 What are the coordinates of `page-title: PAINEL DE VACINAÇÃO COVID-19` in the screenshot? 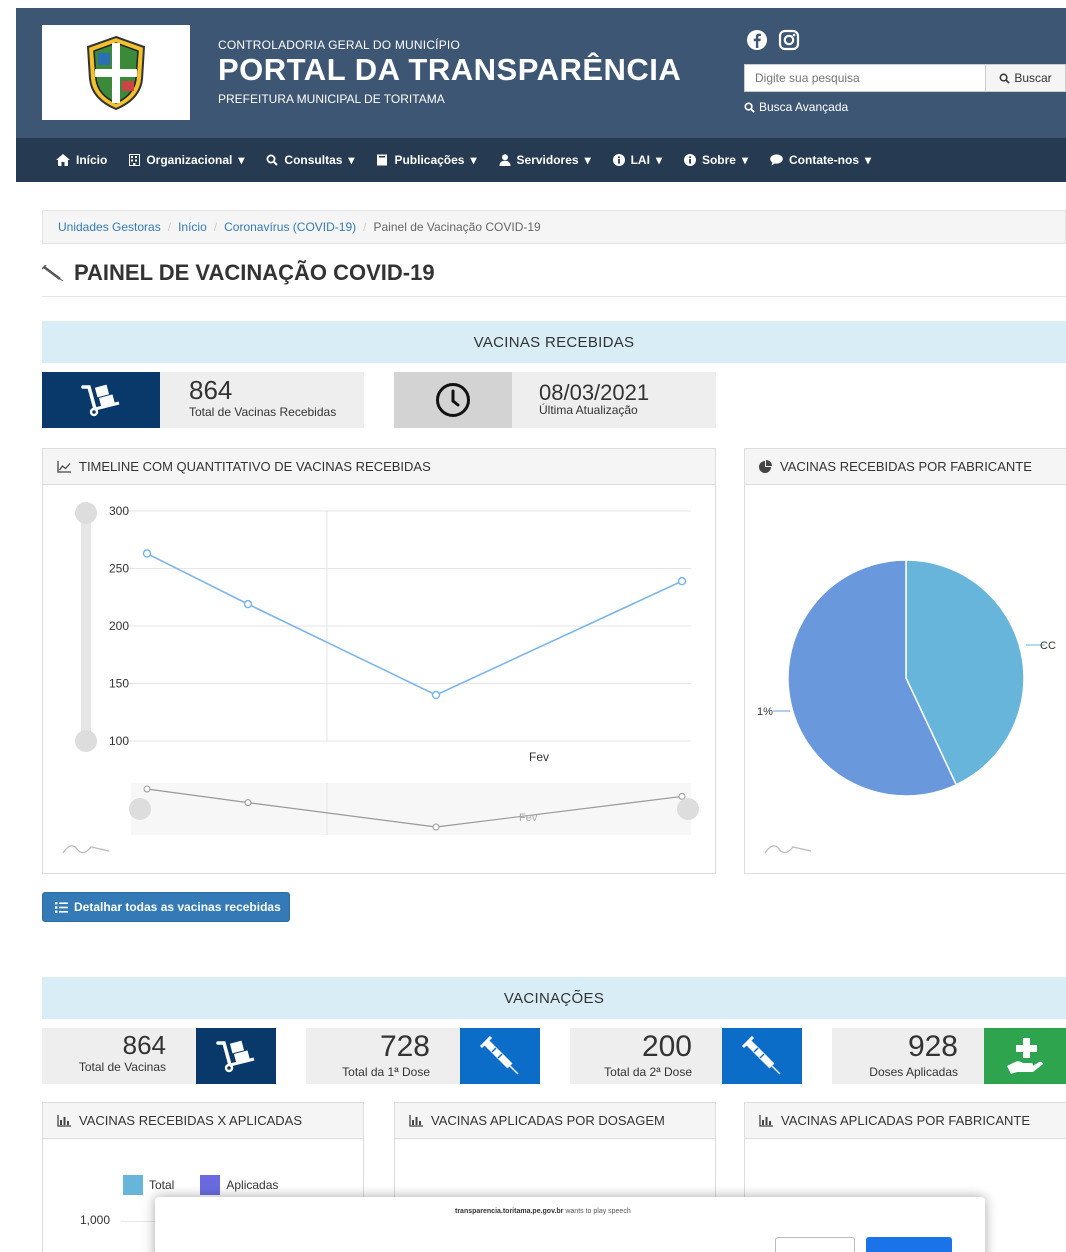 It's located at (238, 273).